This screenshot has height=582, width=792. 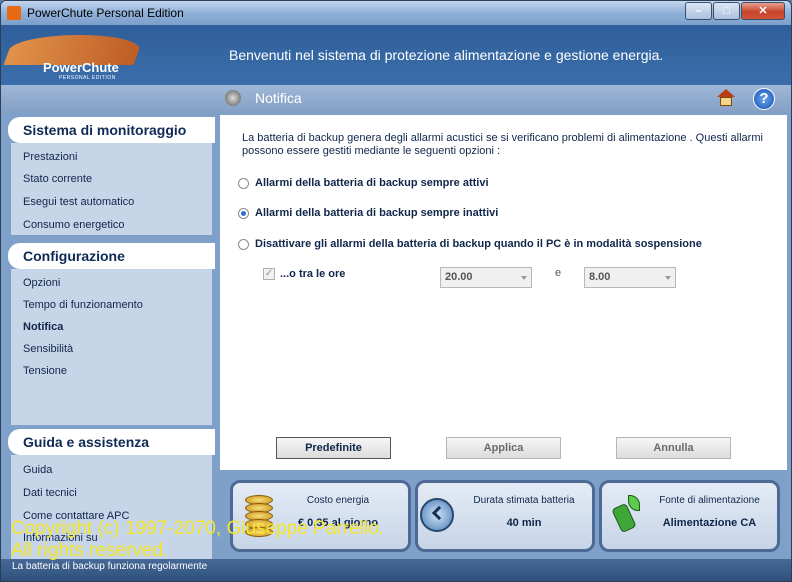 What do you see at coordinates (269, 274) in the screenshot?
I see `time-range-checkbox: ✓` at bounding box center [269, 274].